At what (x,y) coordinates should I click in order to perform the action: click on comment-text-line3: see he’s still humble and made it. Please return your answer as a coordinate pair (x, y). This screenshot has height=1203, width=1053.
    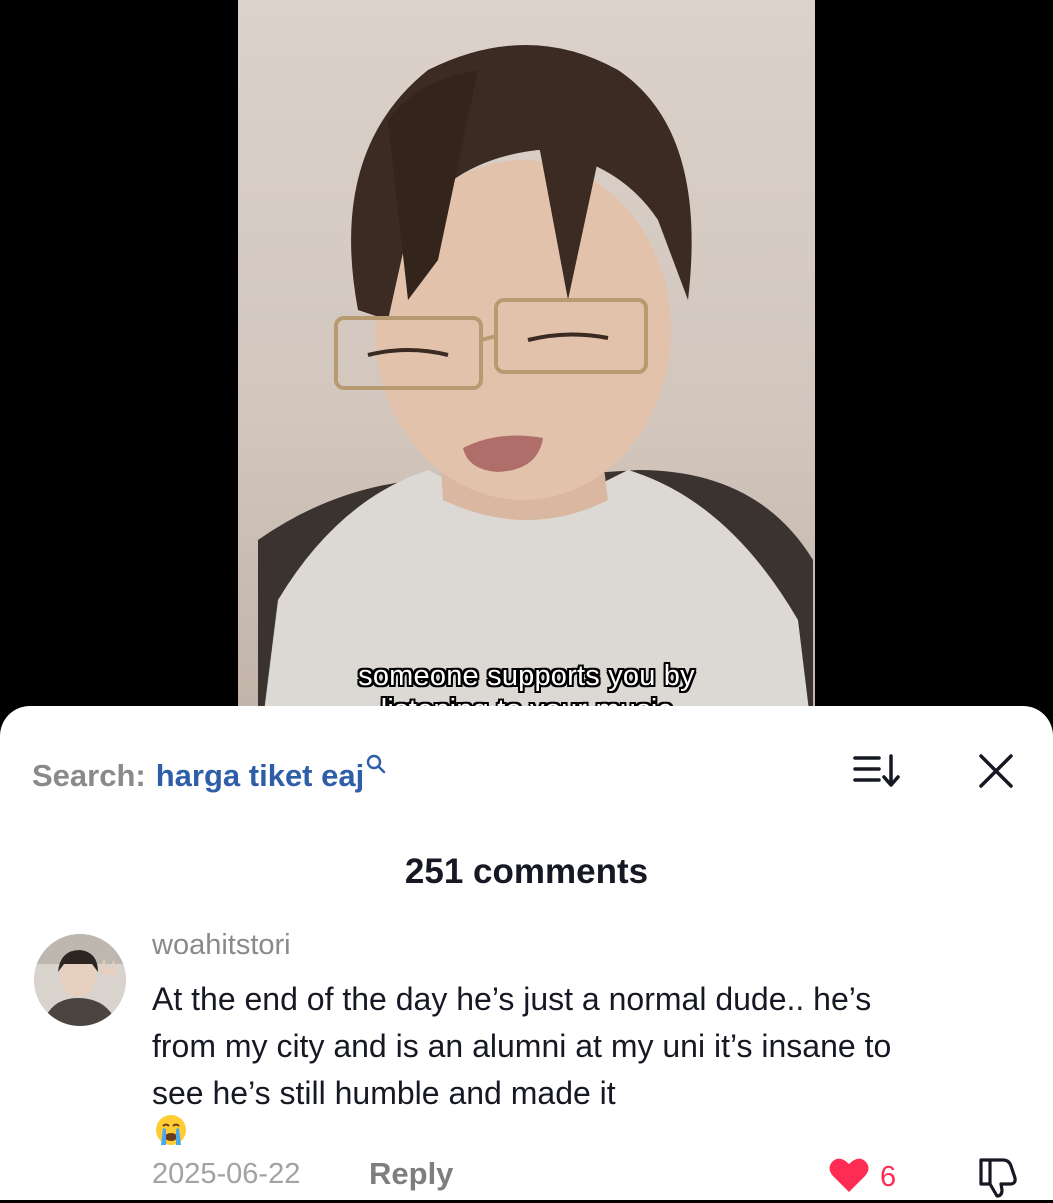
    Looking at the image, I should click on (384, 1093).